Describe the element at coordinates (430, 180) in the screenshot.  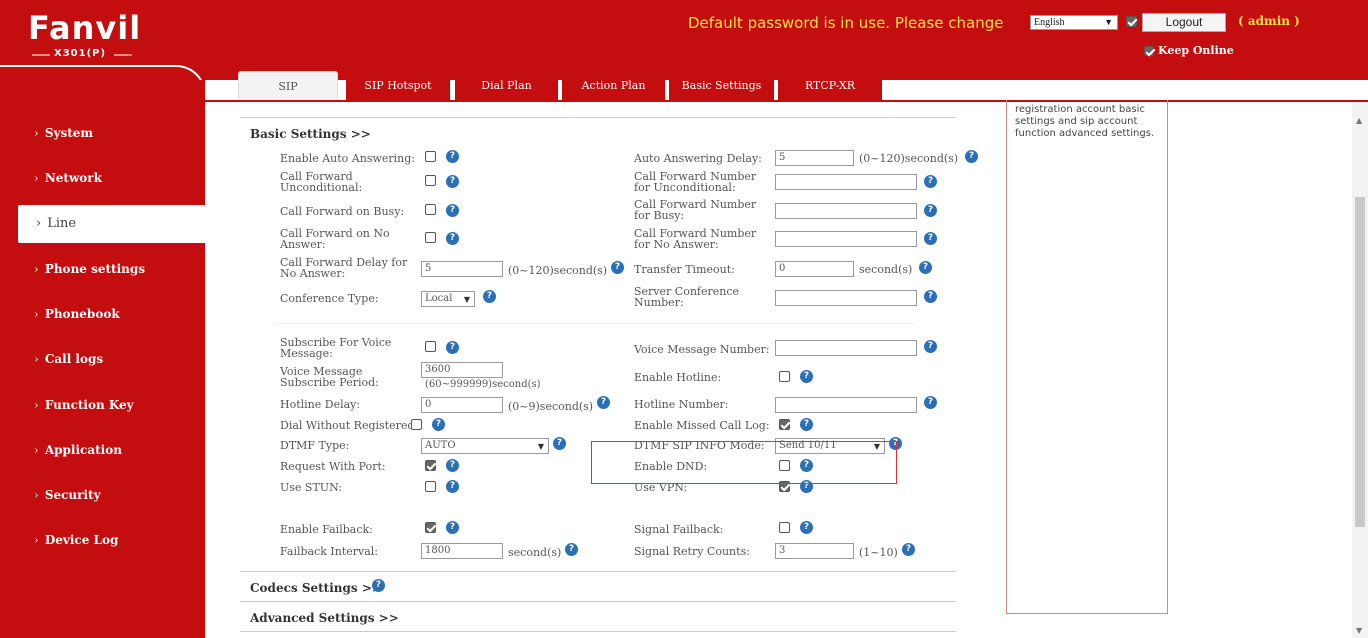
I see `cf-unconditional-checkbox` at that location.